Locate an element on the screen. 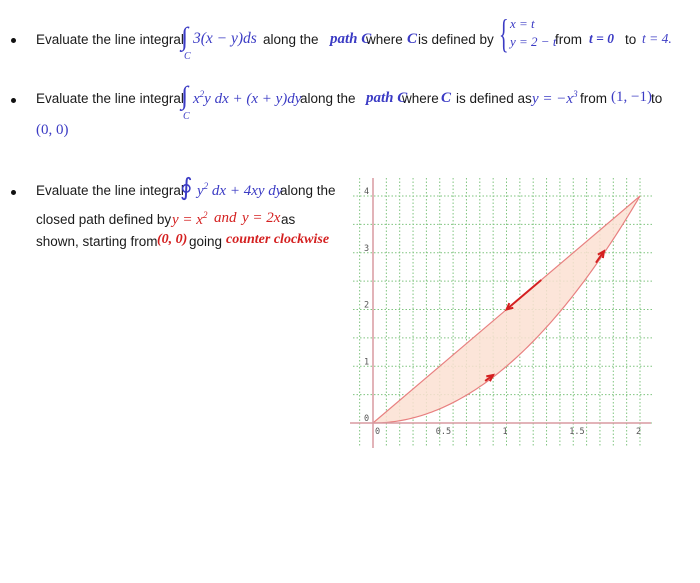  x-tick-label: 0.5 is located at coordinates (443, 432).